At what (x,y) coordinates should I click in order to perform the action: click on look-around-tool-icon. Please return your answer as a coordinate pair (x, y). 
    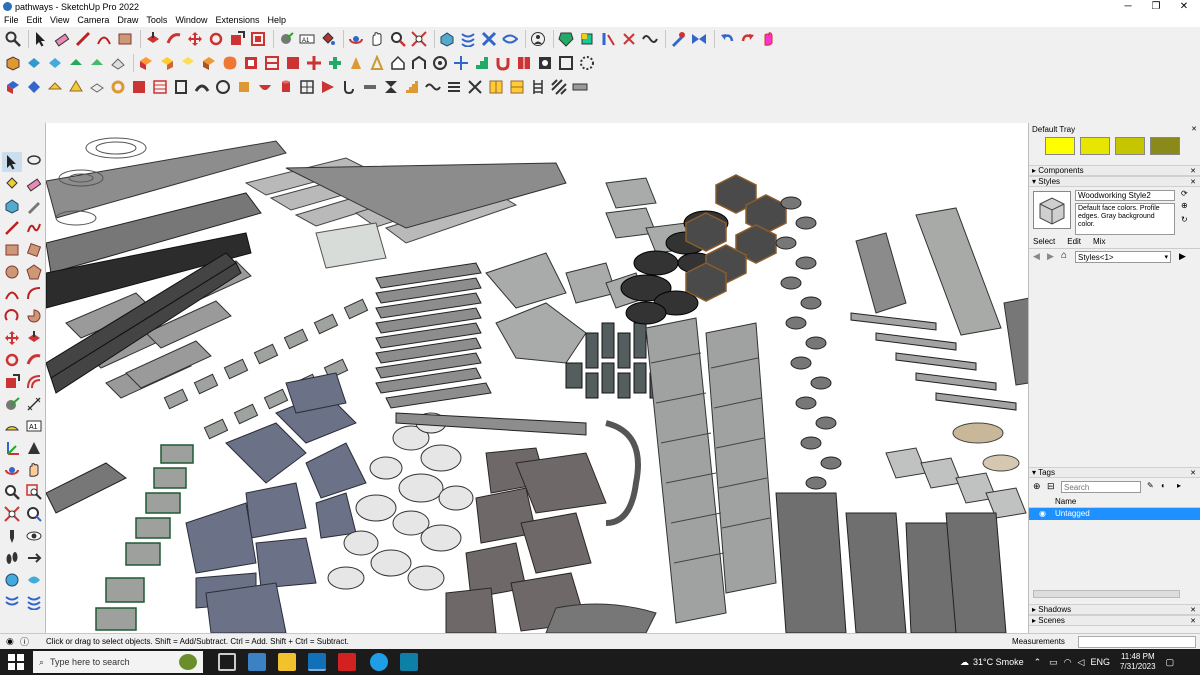
    Looking at the image, I should click on (34, 536).